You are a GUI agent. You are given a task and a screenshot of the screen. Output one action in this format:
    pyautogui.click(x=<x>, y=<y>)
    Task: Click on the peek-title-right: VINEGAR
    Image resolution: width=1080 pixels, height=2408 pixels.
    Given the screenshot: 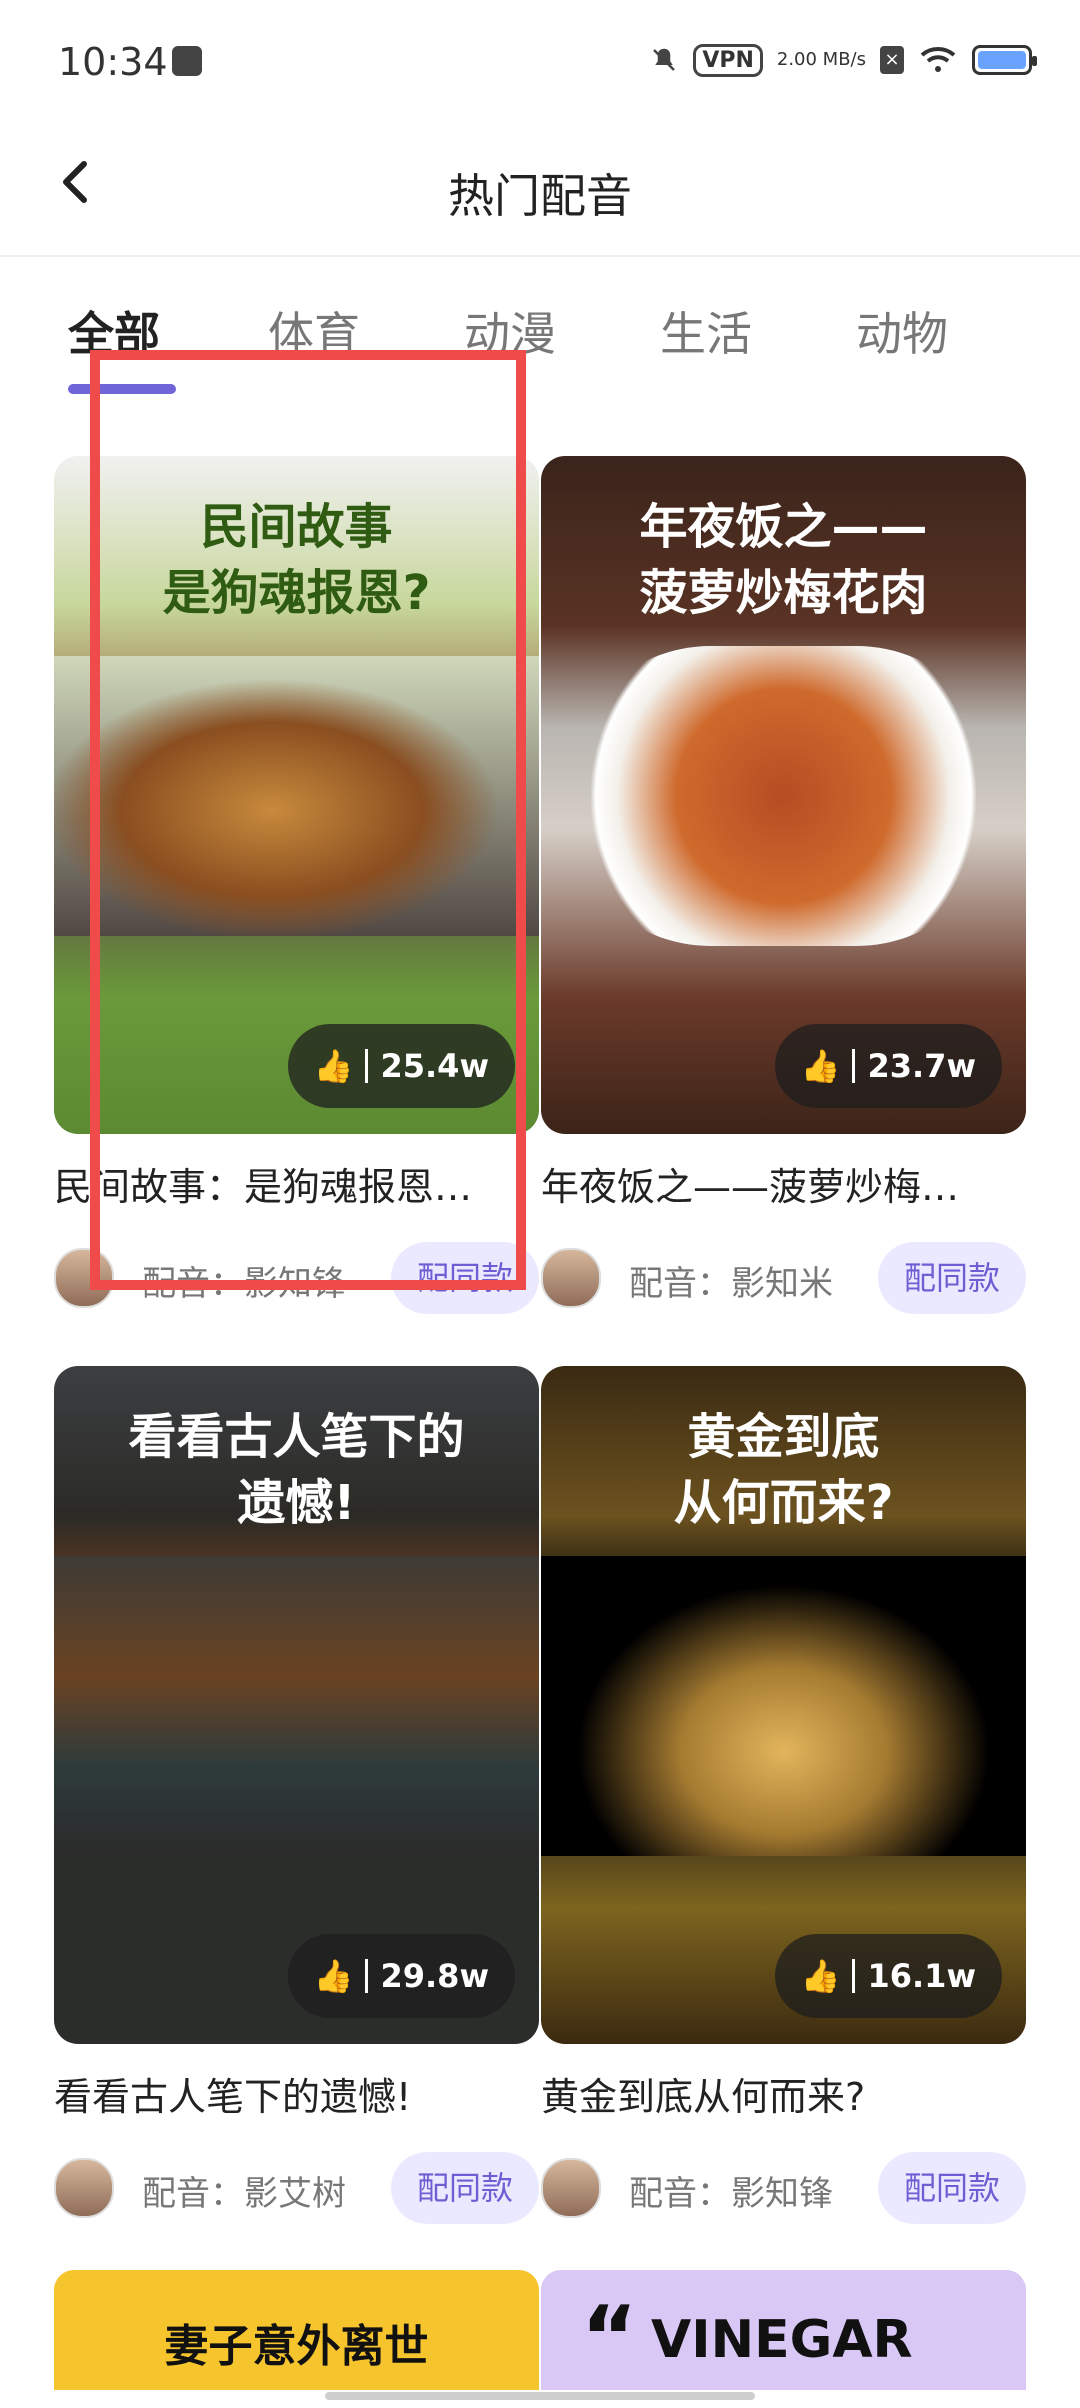 What is the action you would take?
    pyautogui.click(x=782, y=2340)
    